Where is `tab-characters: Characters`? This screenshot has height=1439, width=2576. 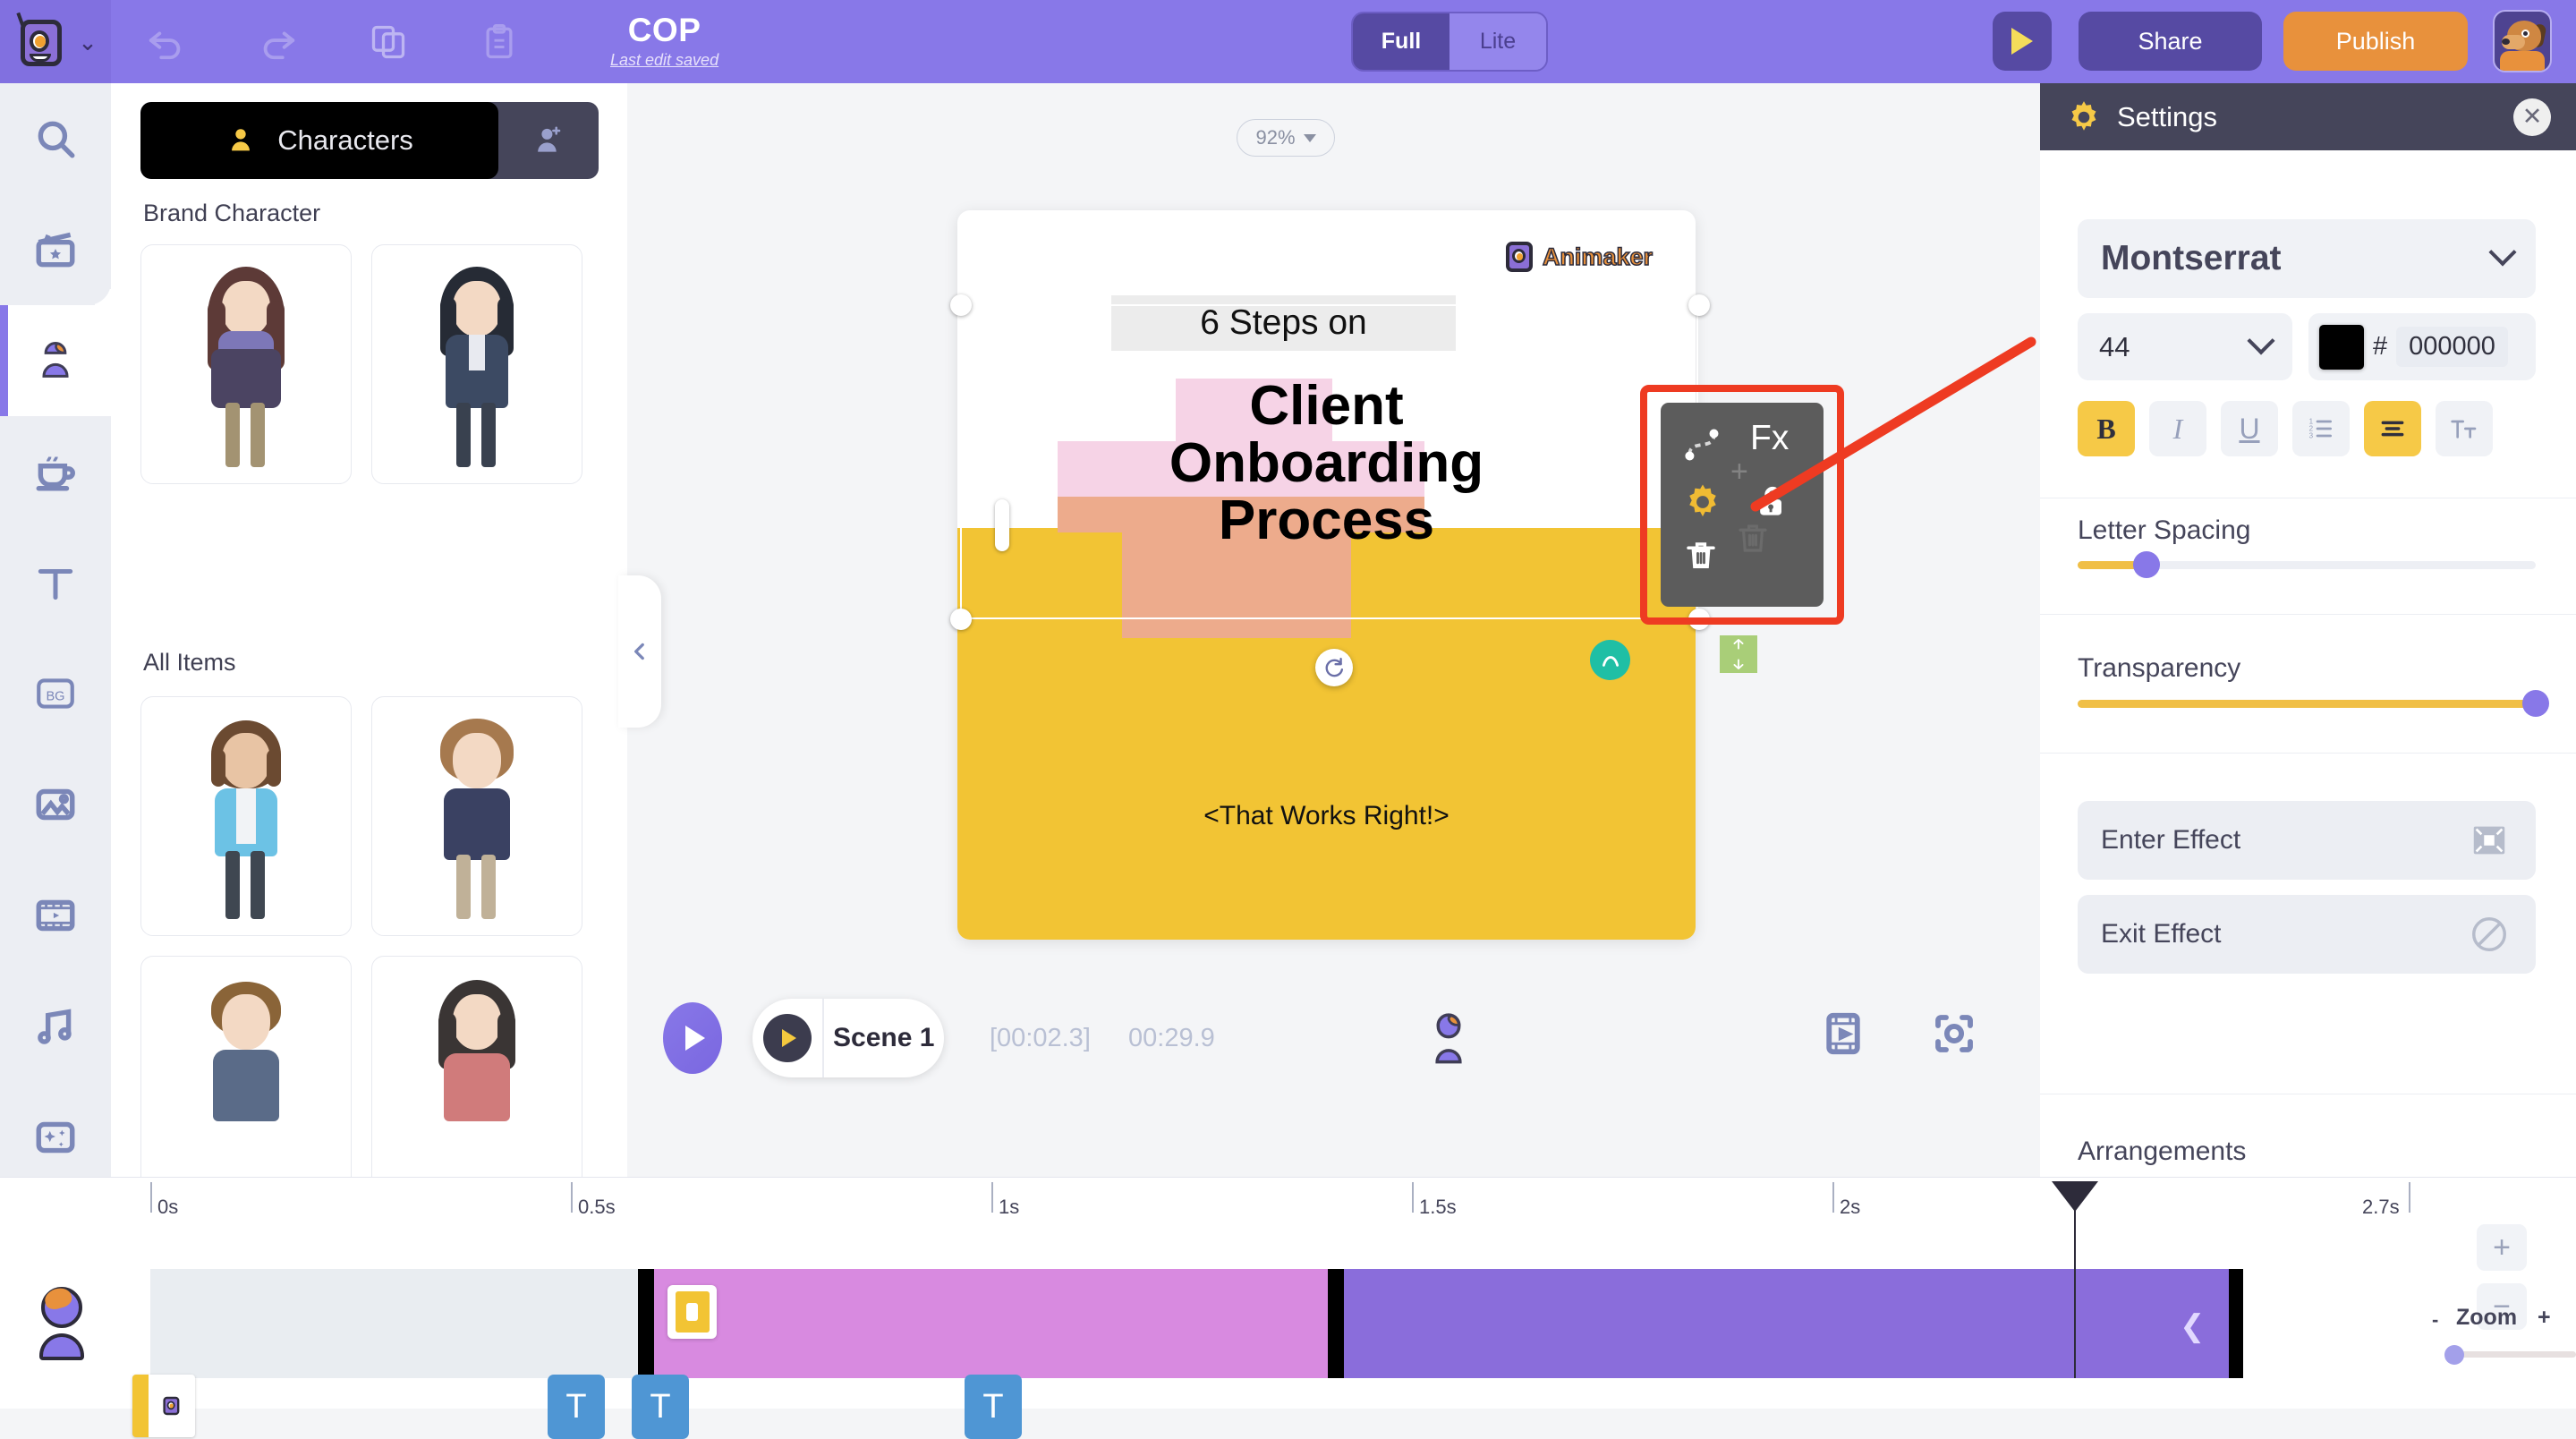
tab-characters: Characters is located at coordinates (319, 140).